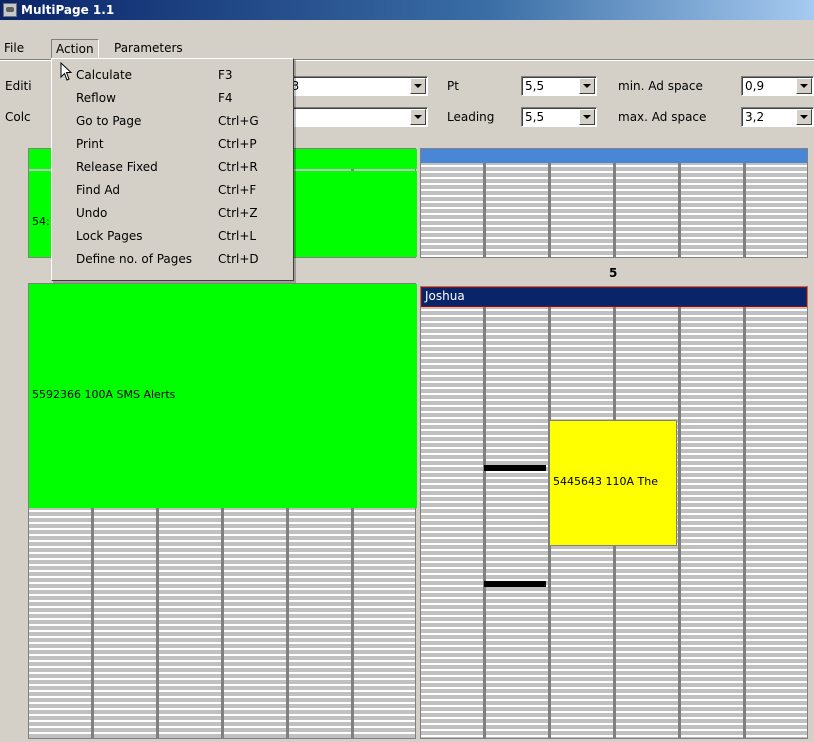  Describe the element at coordinates (148, 48) in the screenshot. I see `menu-parameters: Parameters` at that location.